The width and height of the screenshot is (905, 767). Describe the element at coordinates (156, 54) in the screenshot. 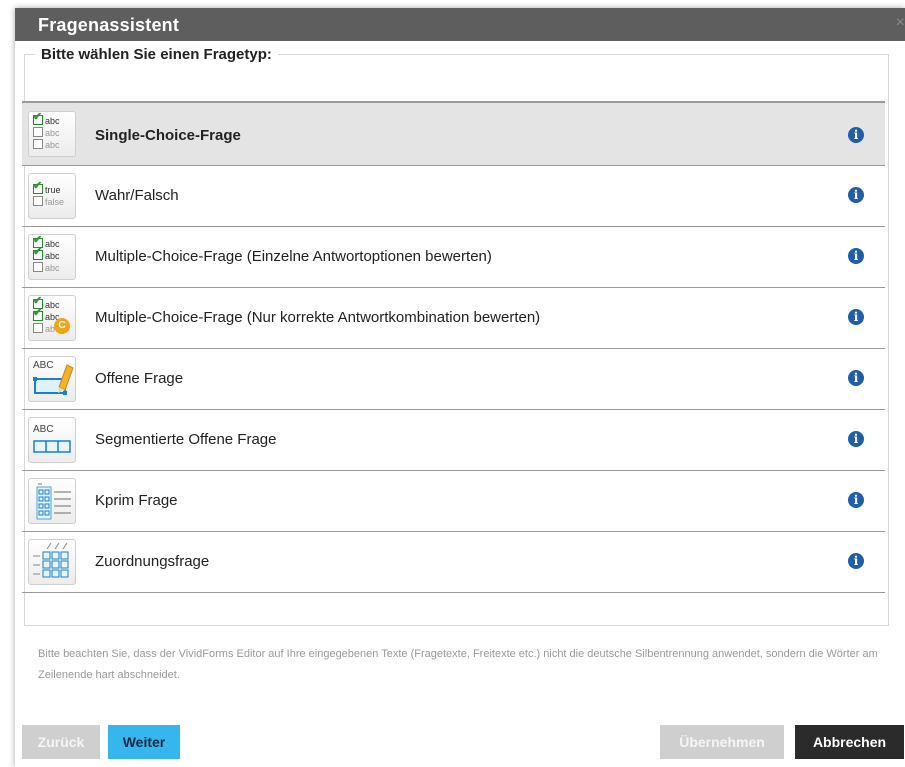

I see `question-type-legend: Bitte wählen Sie einen Fragetyp:` at that location.